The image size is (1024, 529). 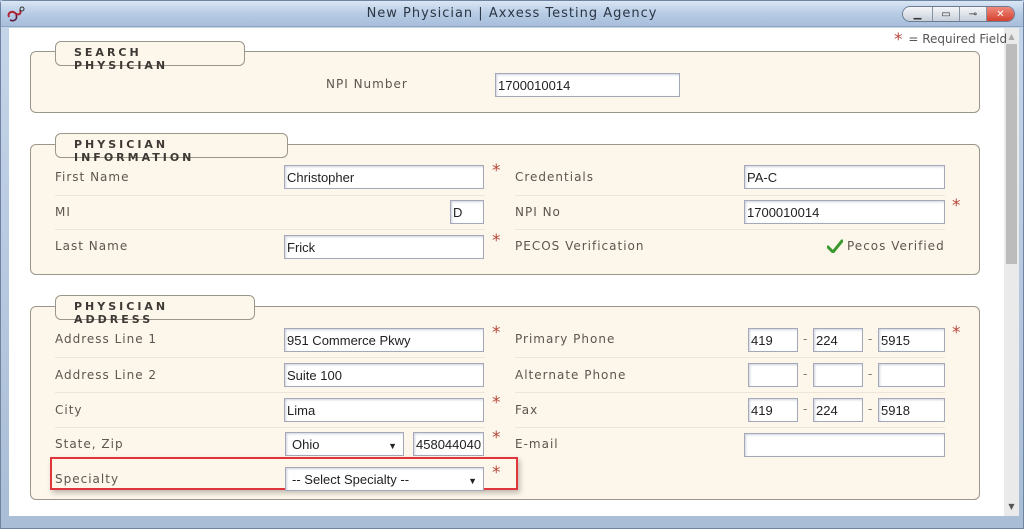 I want to click on zip-input: 458044040, so click(x=448, y=444).